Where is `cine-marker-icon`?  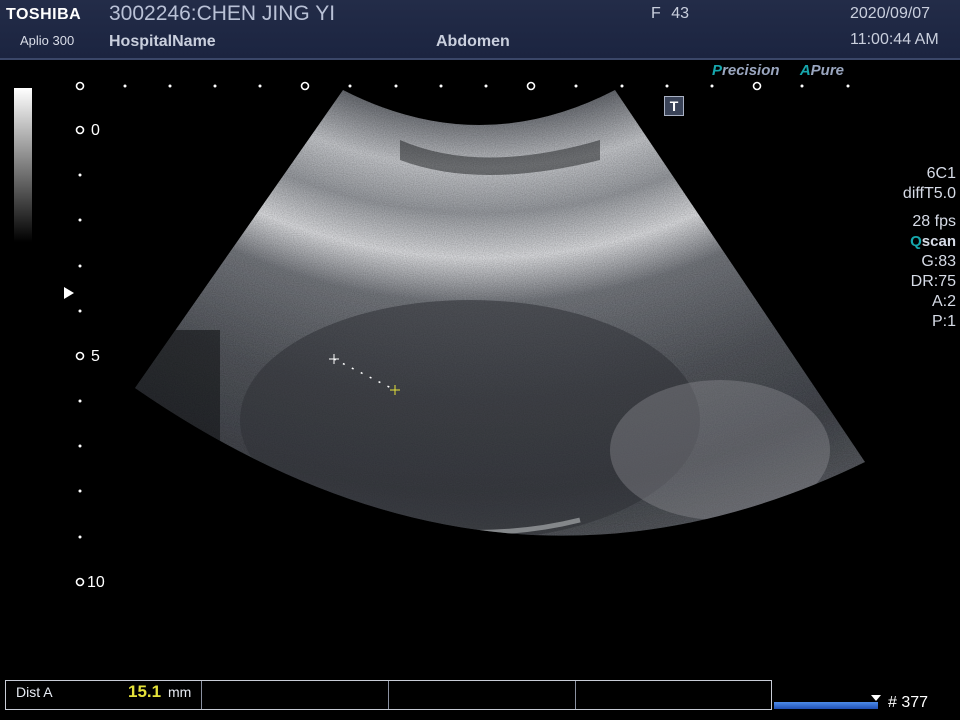 cine-marker-icon is located at coordinates (876, 698).